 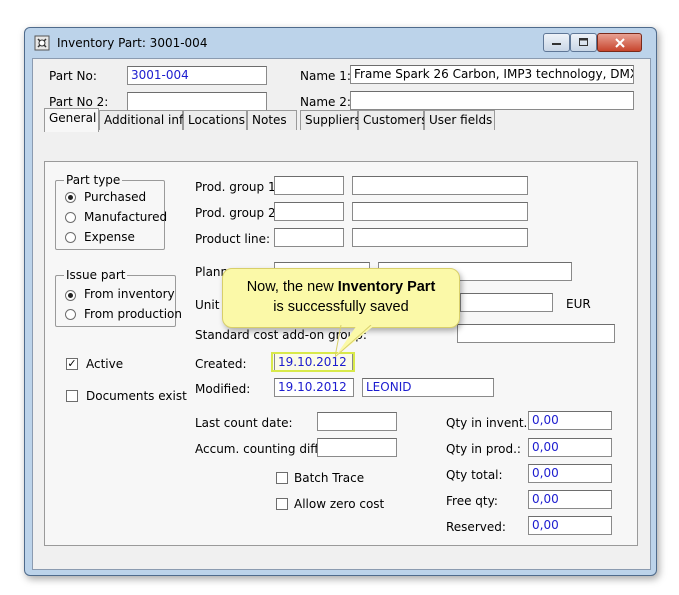 I want to click on prod-group1-name-field, so click(x=440, y=185).